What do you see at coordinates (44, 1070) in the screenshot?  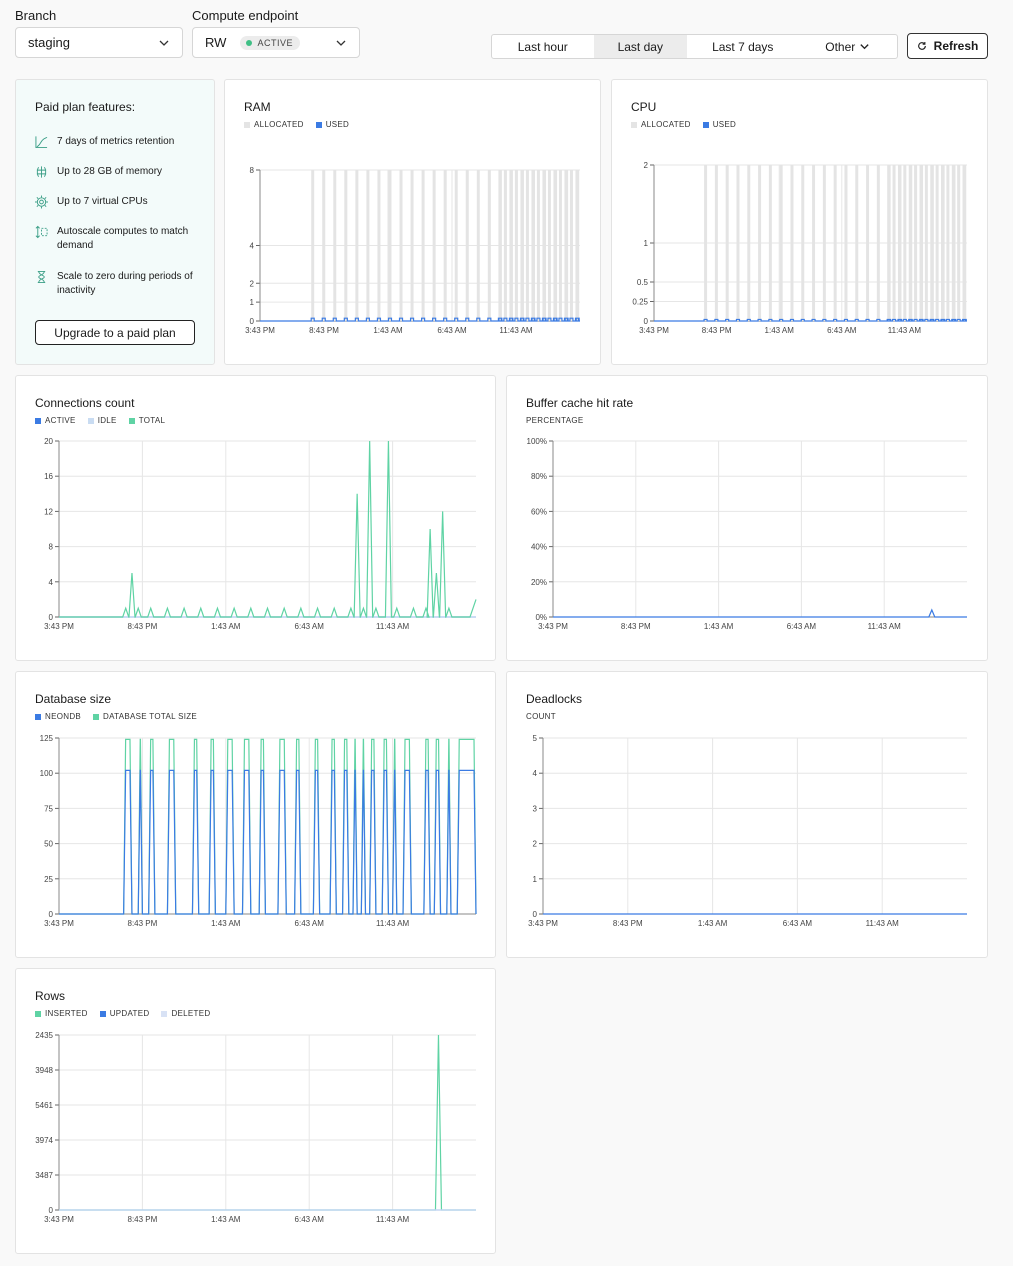 I see `y-tick-label: 3948` at bounding box center [44, 1070].